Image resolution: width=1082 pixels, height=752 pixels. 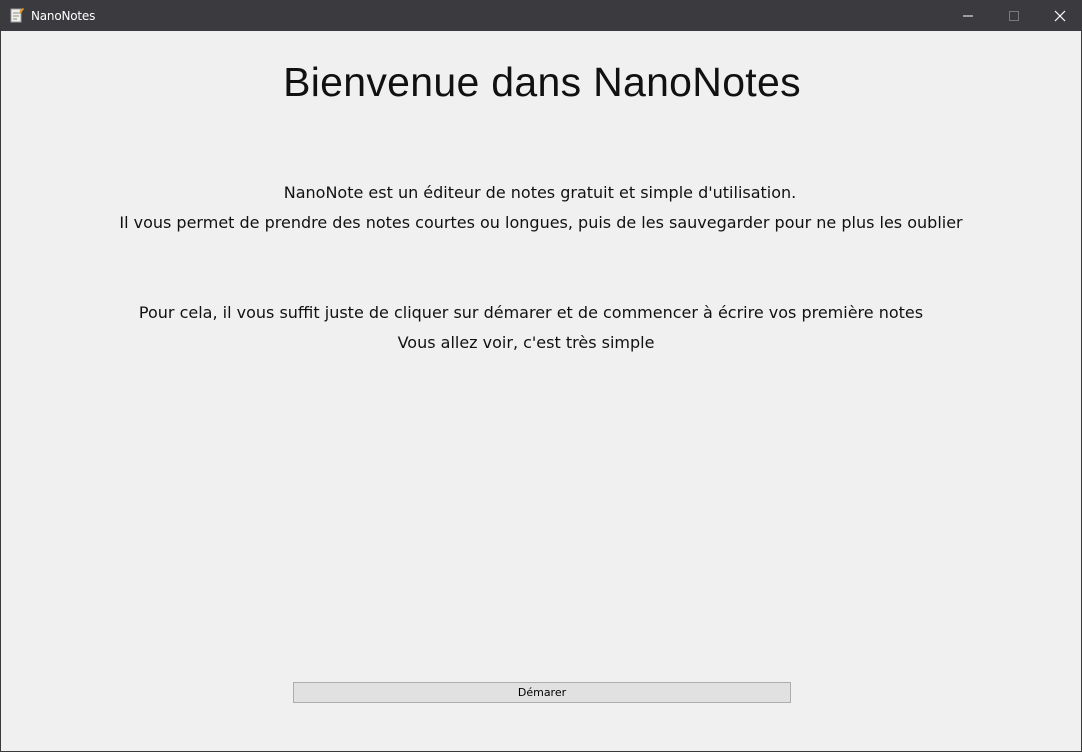 What do you see at coordinates (542, 82) in the screenshot?
I see `page-title: Bienvenue dans NanoNotes` at bounding box center [542, 82].